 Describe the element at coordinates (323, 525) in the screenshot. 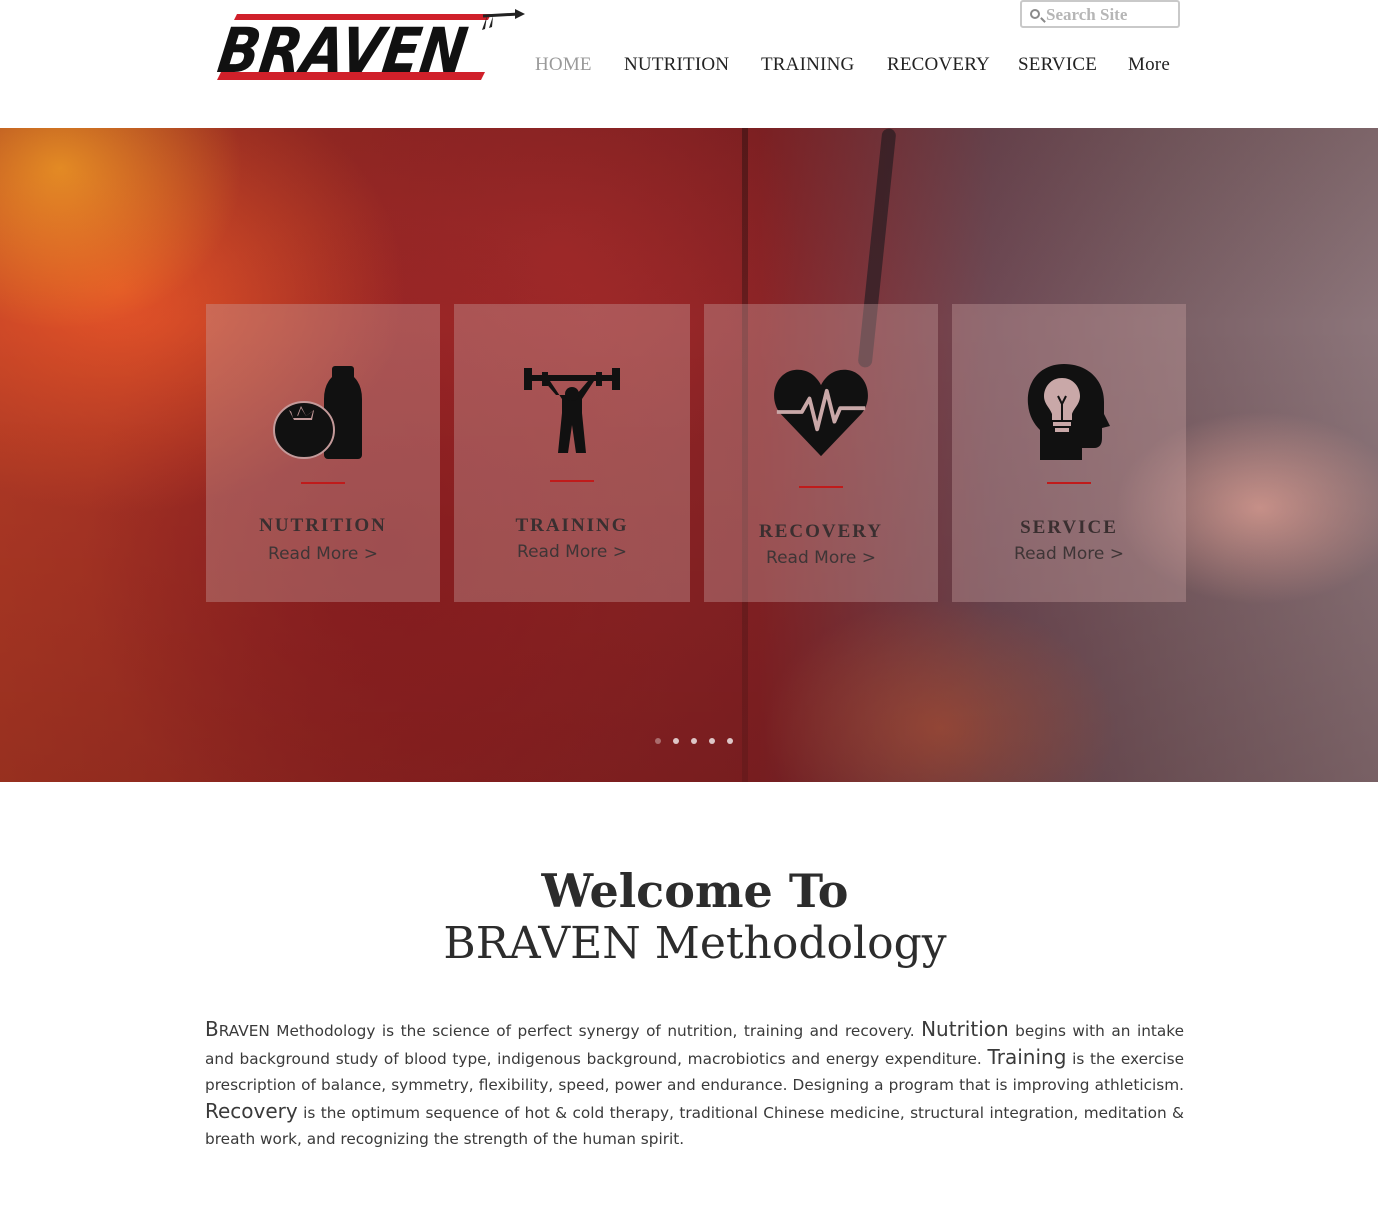

I see `card-title: NUTRITION` at that location.